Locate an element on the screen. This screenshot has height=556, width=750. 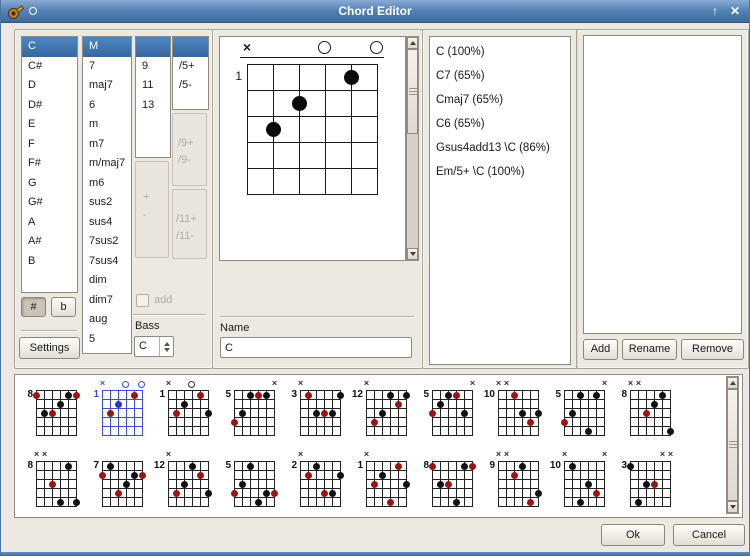
chord-voicing-diagram: 5 is located at coordinates (249, 481).